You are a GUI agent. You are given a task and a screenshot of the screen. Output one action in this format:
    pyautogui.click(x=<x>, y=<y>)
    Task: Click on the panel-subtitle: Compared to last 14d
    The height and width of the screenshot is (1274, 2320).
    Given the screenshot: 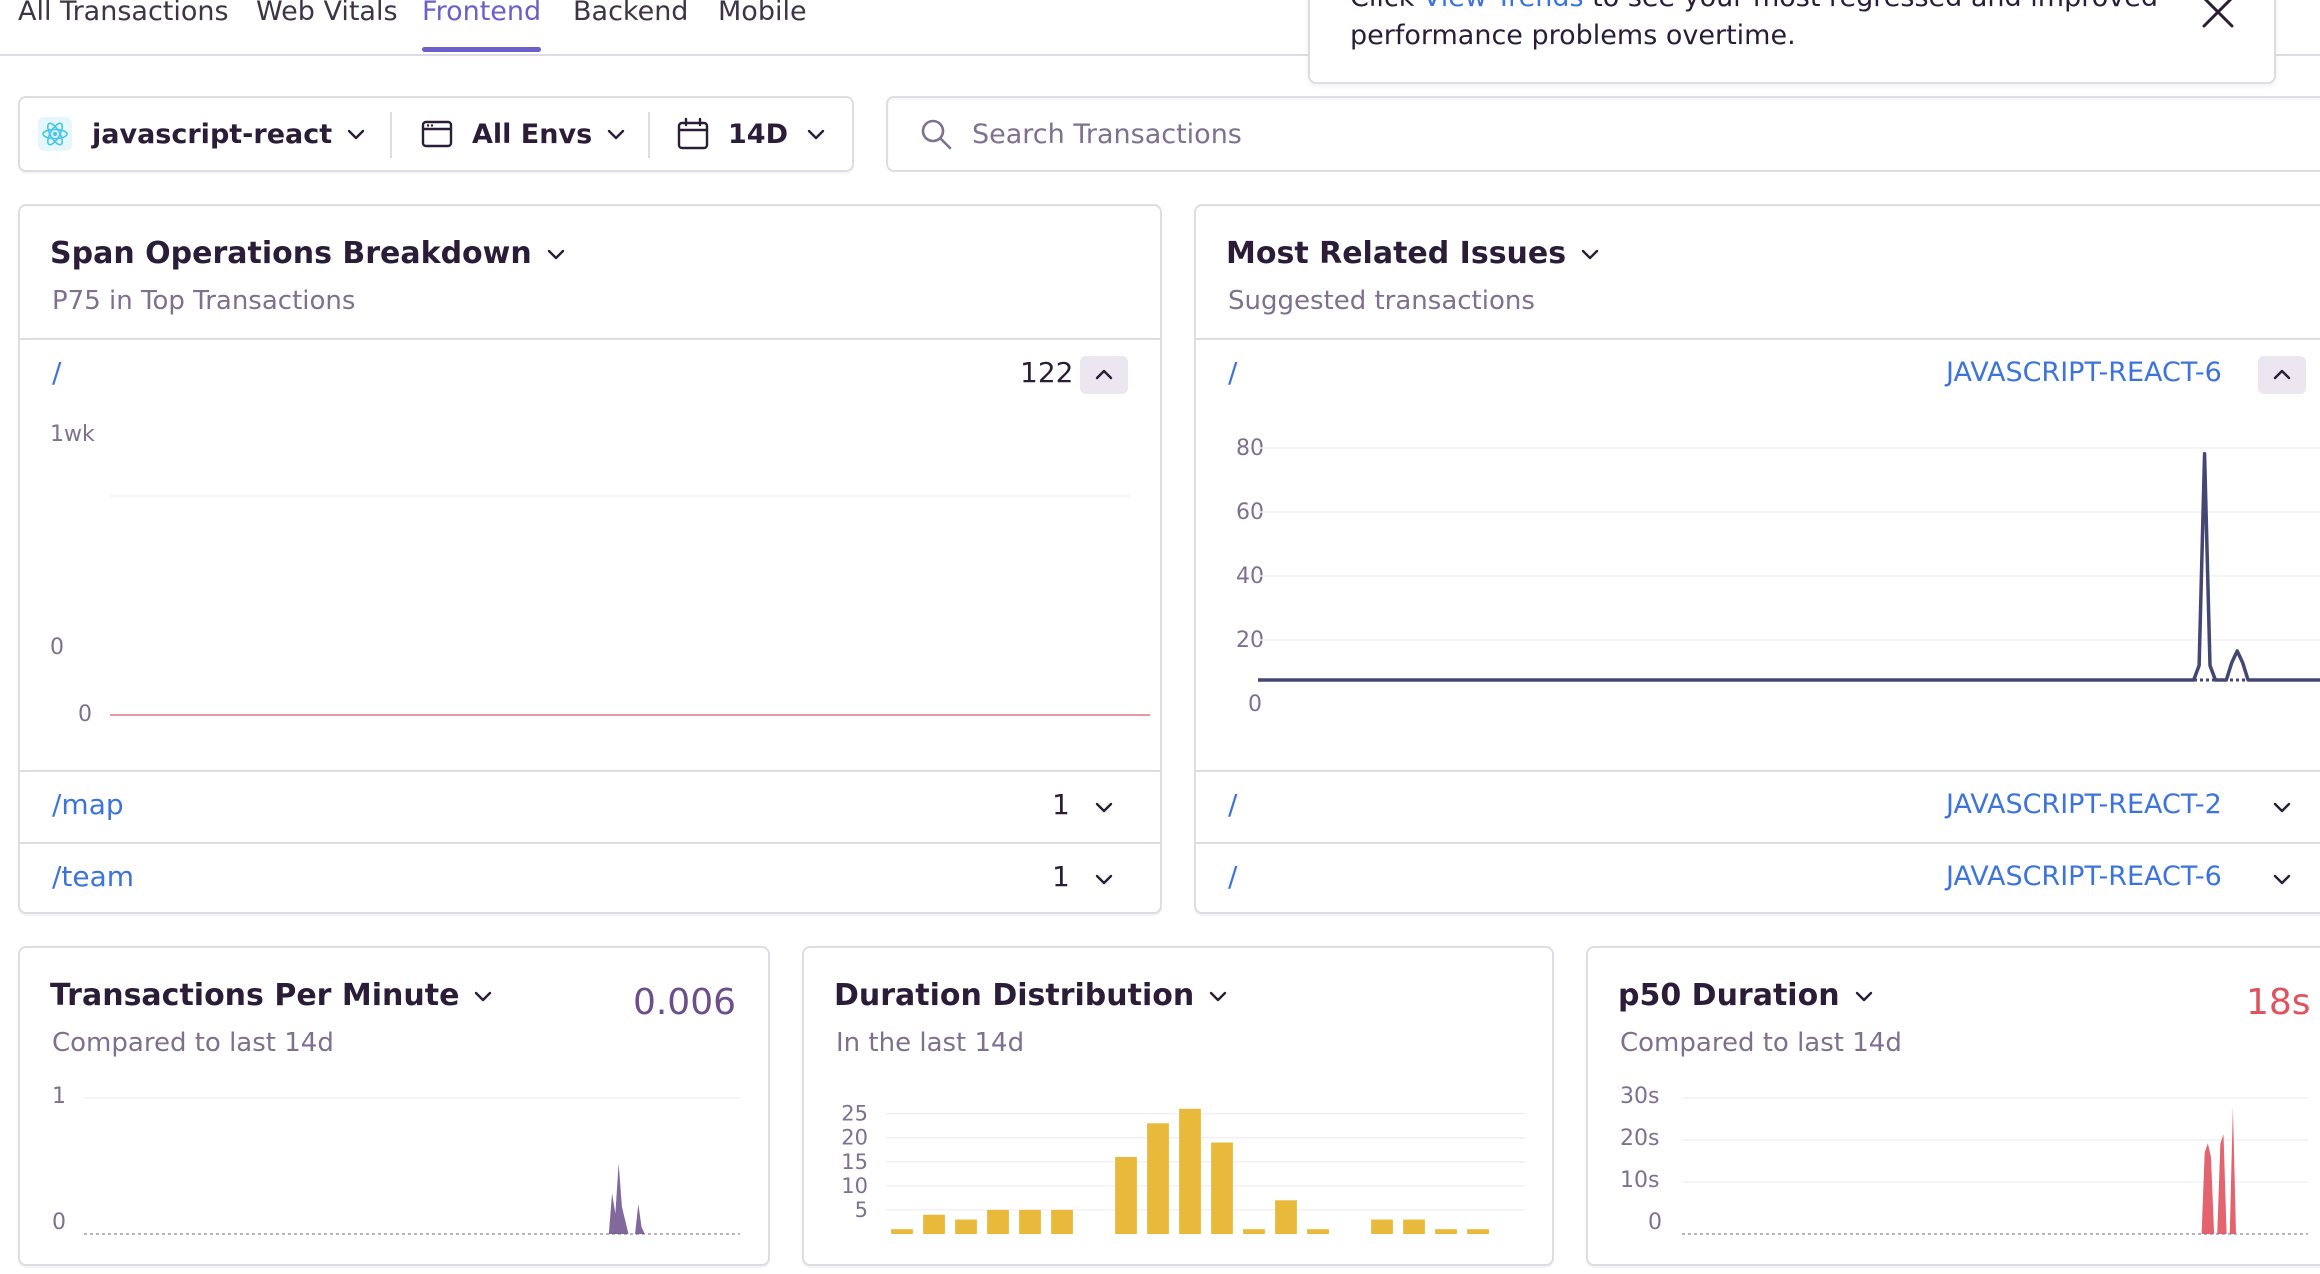 What is the action you would take?
    pyautogui.click(x=1761, y=1043)
    